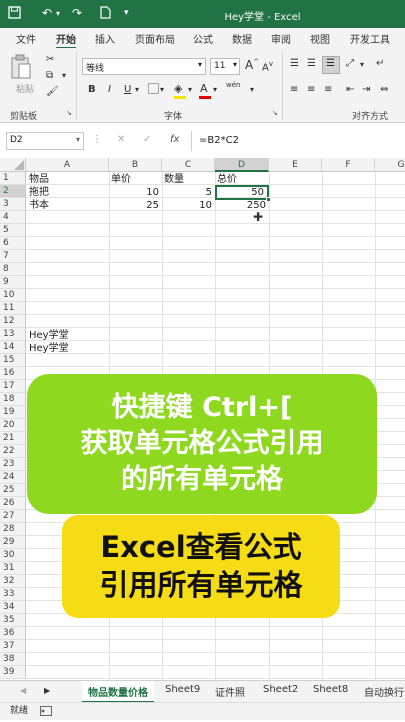 This screenshot has width=405, height=722. I want to click on copy-icon: ⧉, so click(49, 75).